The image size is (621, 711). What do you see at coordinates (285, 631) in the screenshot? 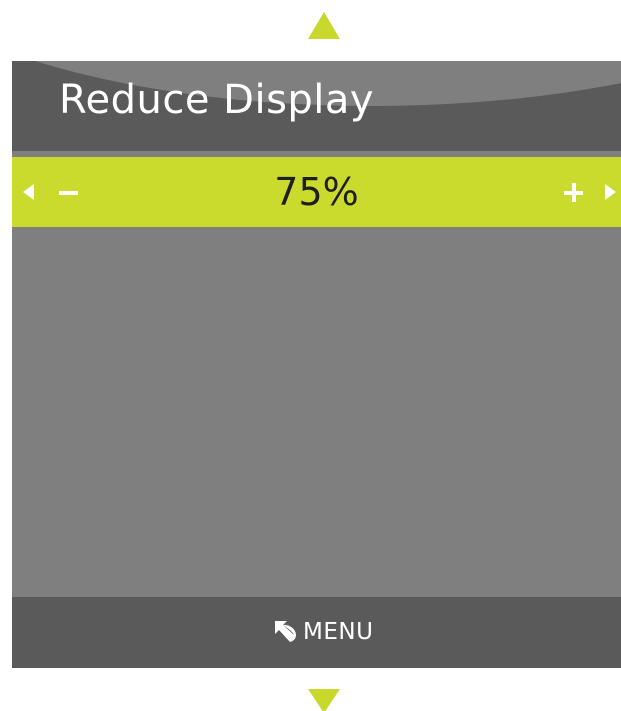
I see `return-arrow-icon` at bounding box center [285, 631].